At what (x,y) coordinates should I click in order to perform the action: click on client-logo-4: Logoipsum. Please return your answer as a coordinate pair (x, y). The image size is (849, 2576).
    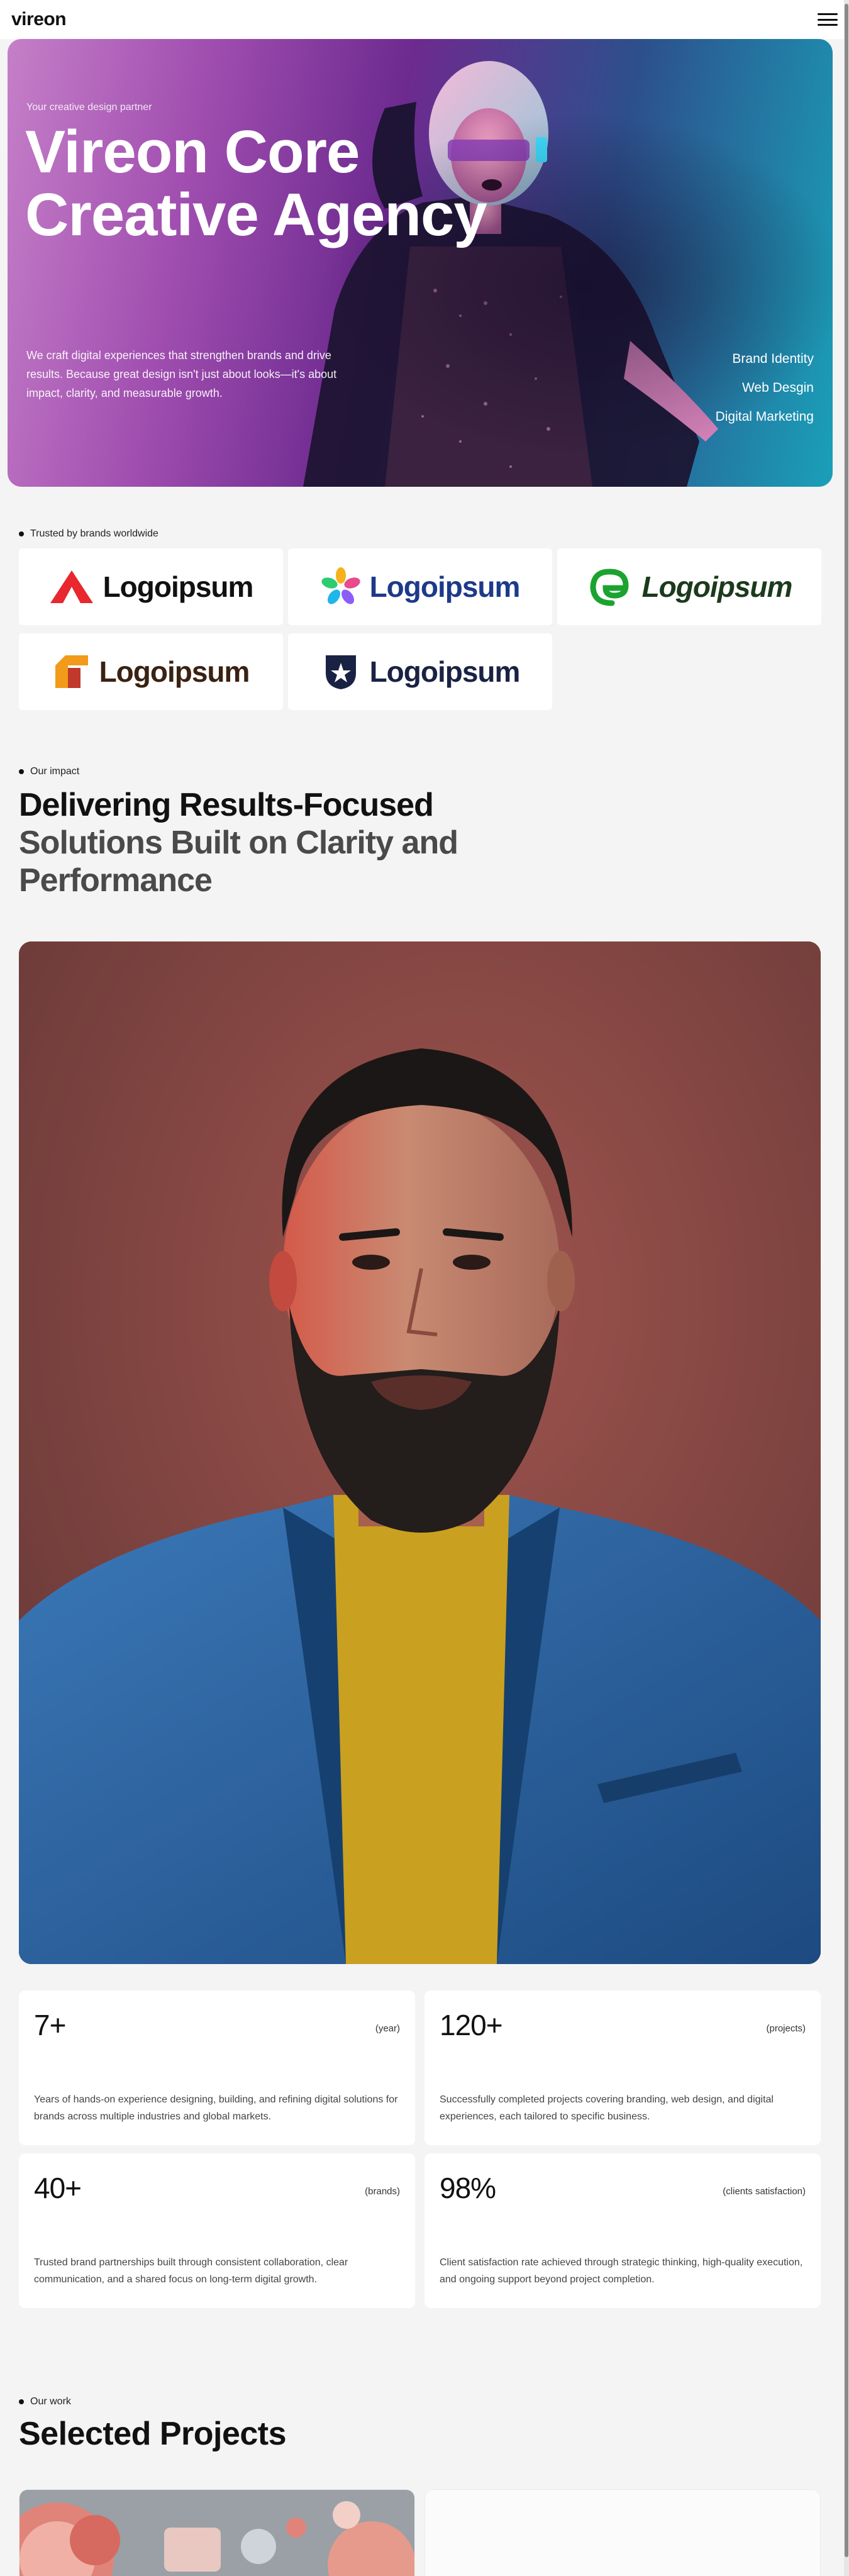
    Looking at the image, I should click on (151, 671).